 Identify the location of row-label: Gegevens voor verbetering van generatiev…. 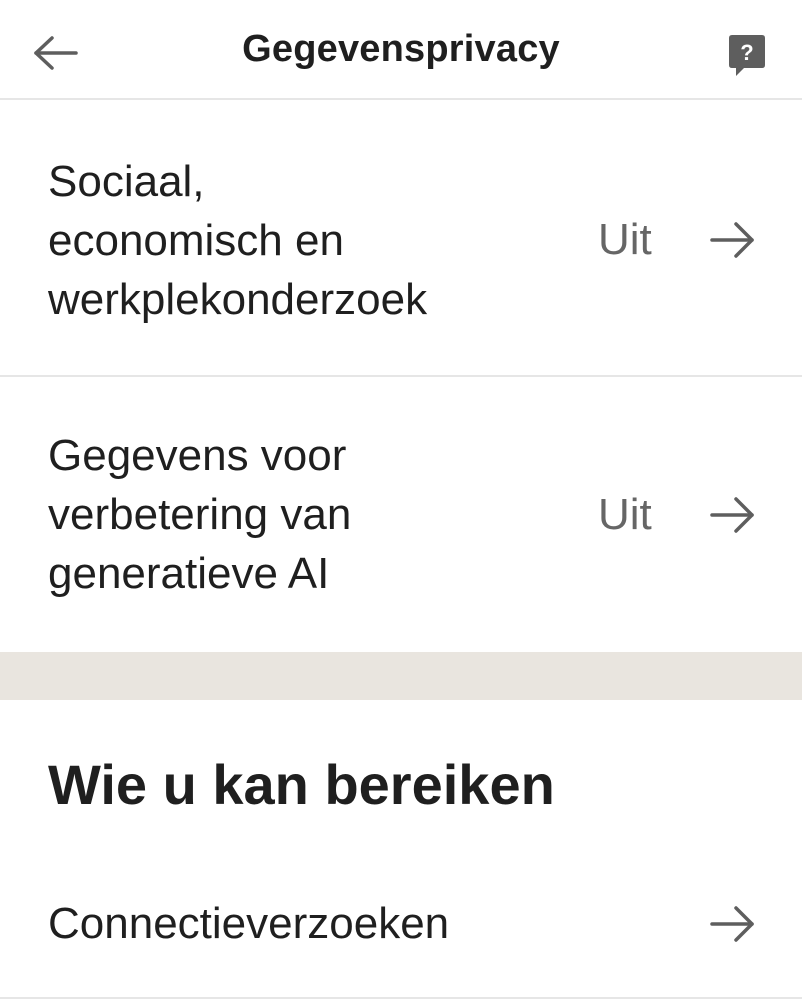
(200, 514).